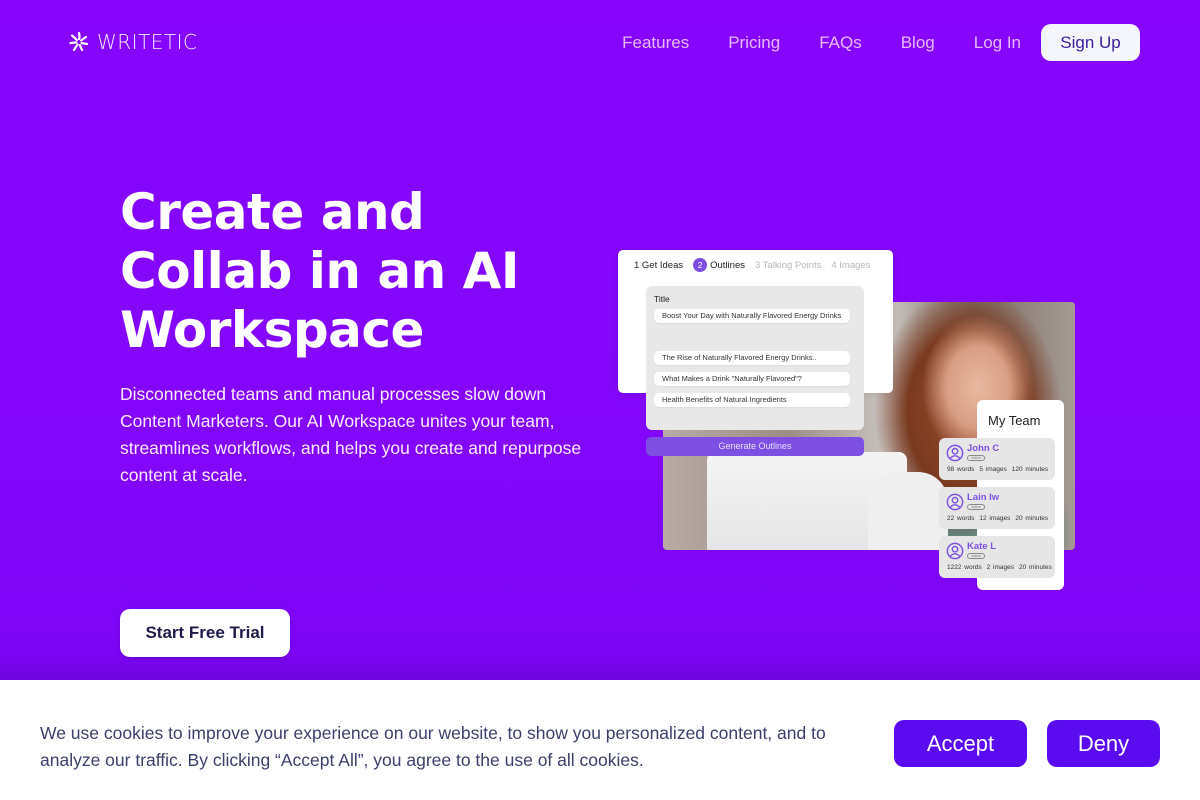 The height and width of the screenshot is (800, 1200). I want to click on nav-link-login: Log In, so click(997, 43).